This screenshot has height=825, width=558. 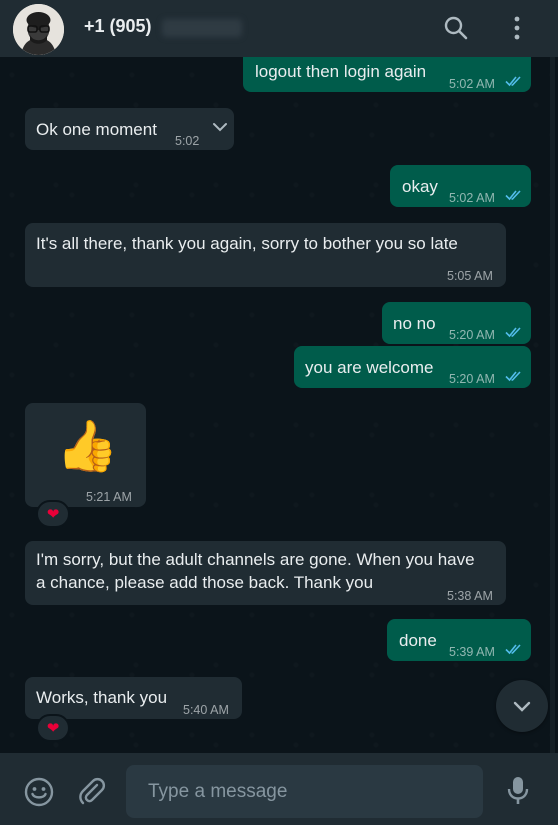 I want to click on message-time: 5:38 AM, so click(x=470, y=596).